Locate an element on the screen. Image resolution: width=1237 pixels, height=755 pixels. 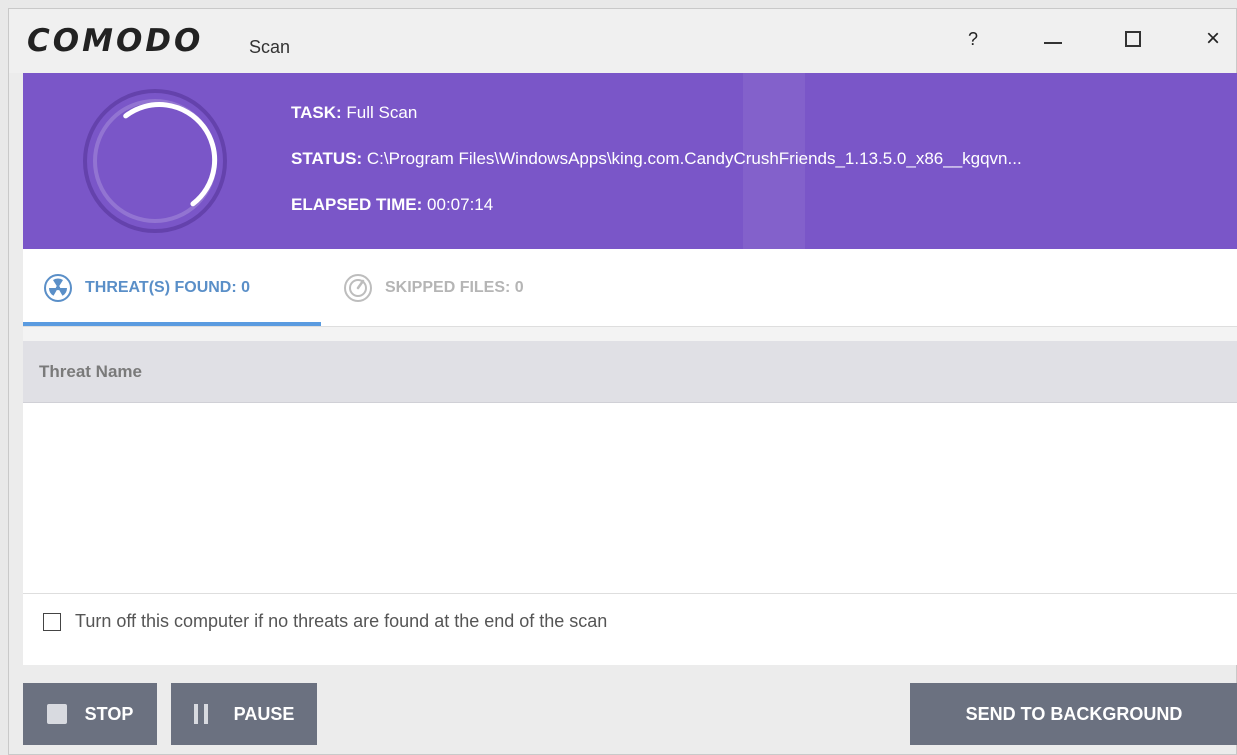
tab-skipped-files: SKIPPED FILES: 0 is located at coordinates (433, 288).